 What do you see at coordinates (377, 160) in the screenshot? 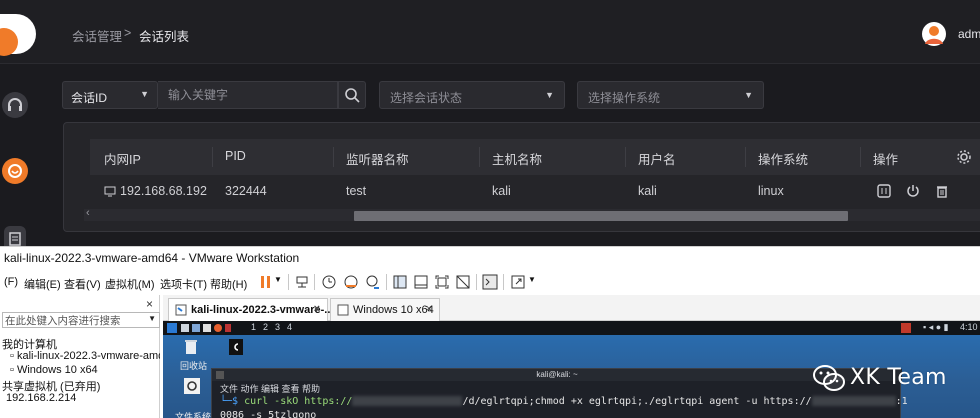
I see `col-header-listener: 监听器名称` at bounding box center [377, 160].